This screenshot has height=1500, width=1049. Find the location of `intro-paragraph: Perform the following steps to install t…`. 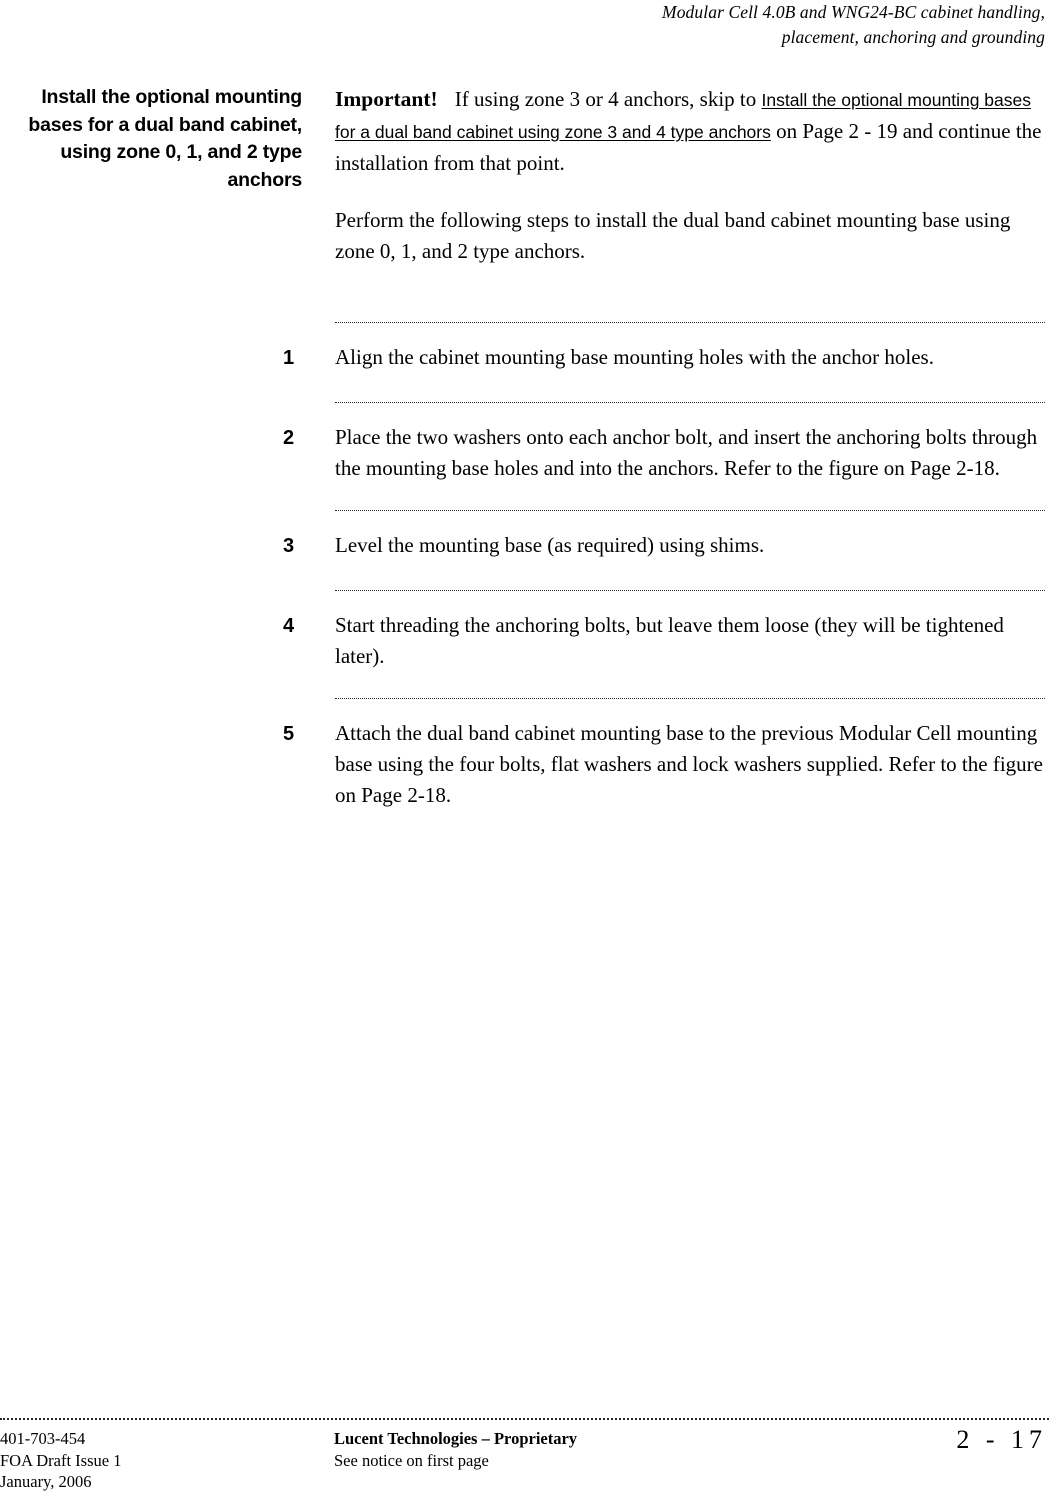

intro-paragraph: Perform the following steps to install t… is located at coordinates (673, 235).